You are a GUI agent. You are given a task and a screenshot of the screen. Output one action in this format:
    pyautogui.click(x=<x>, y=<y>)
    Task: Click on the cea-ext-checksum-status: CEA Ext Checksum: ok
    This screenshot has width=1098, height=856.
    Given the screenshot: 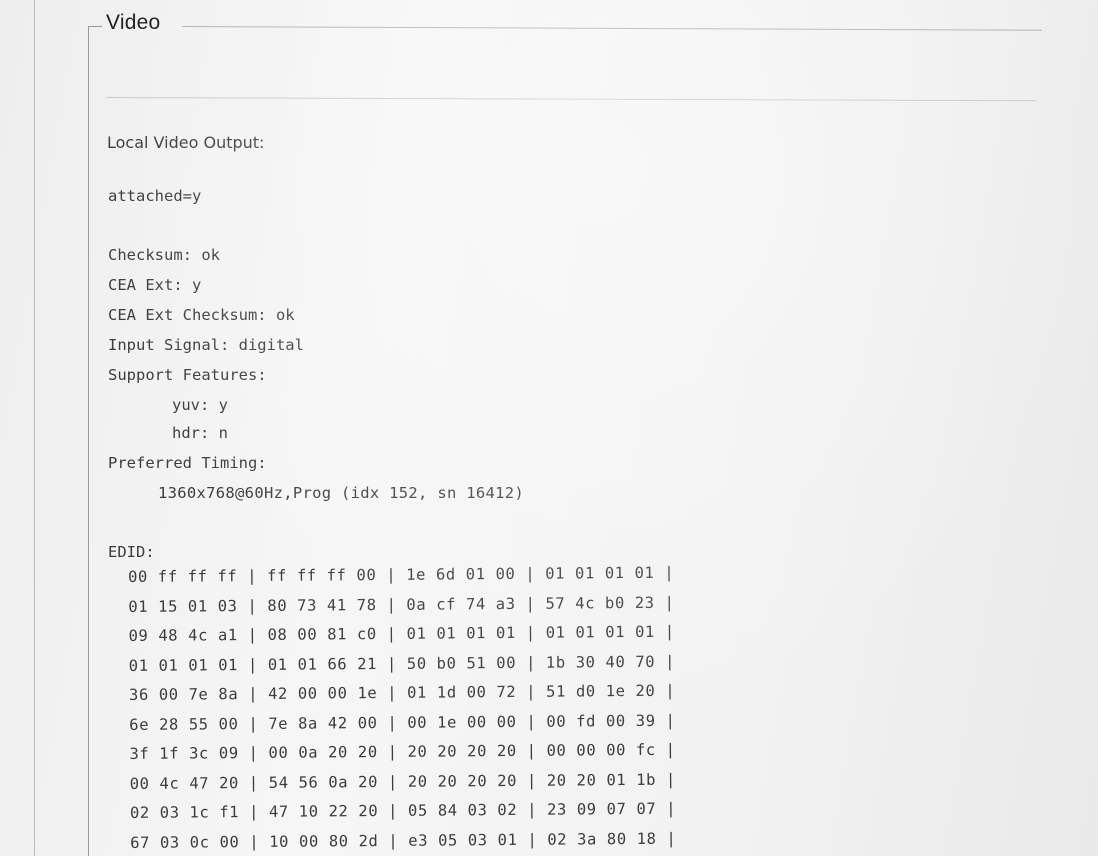 What is the action you would take?
    pyautogui.click(x=201, y=315)
    